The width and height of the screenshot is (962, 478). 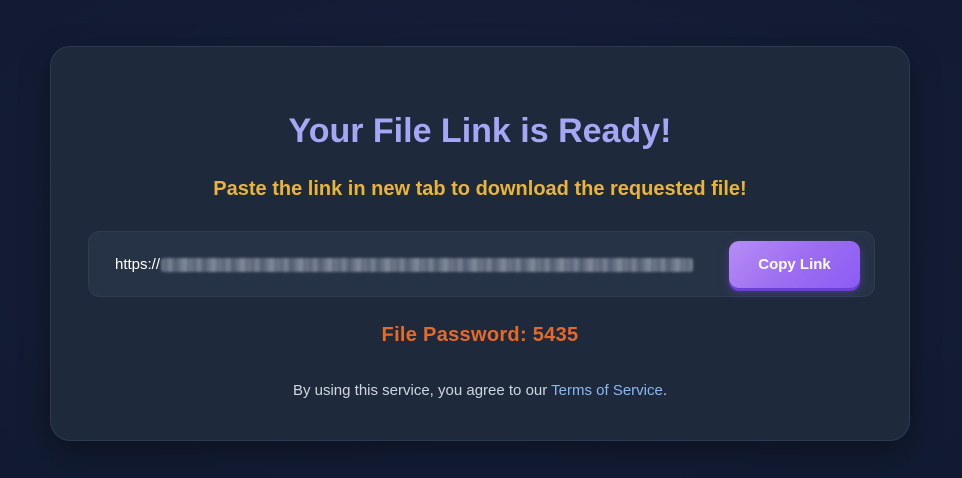 I want to click on terms-notice-period: ., so click(x=665, y=390).